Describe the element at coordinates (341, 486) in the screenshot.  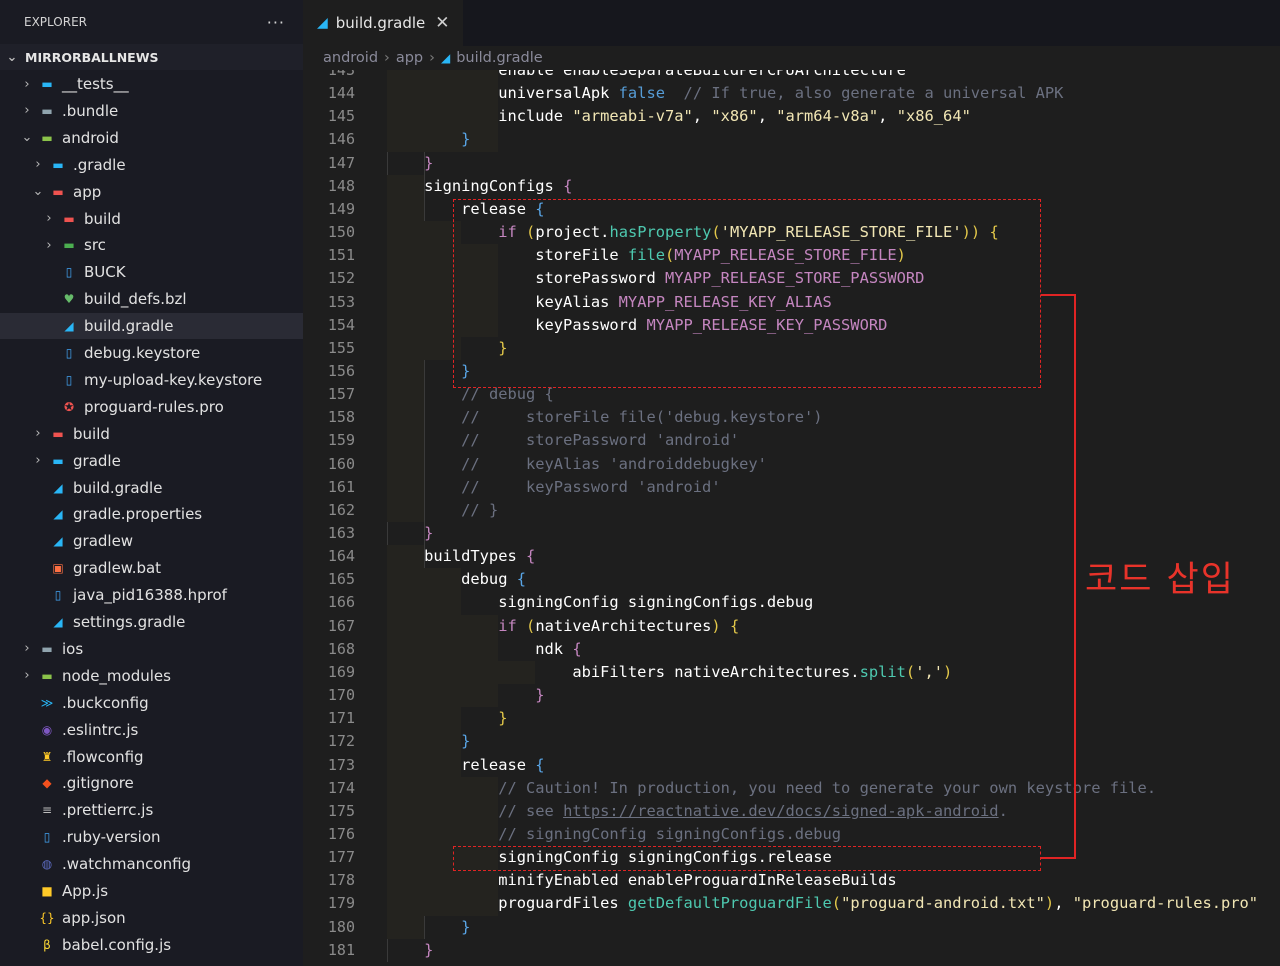
I see `line-number: 161` at that location.